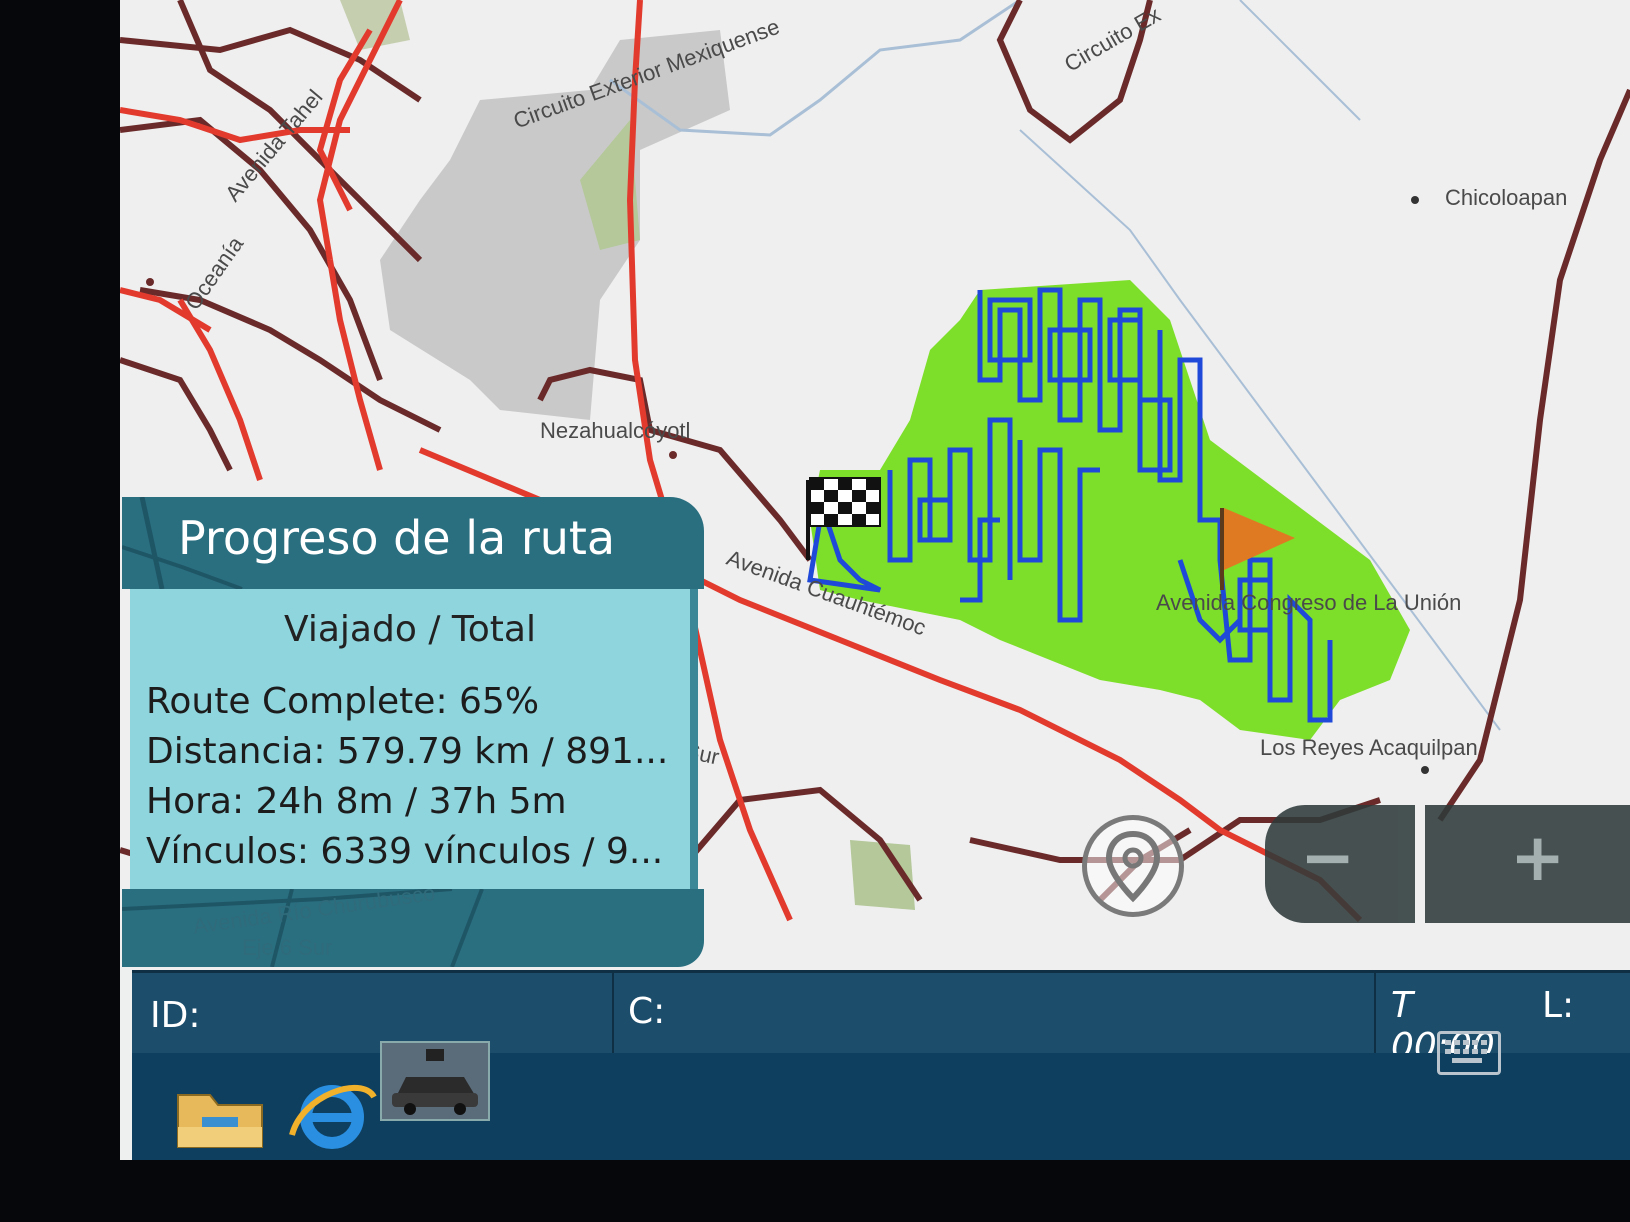 The height and width of the screenshot is (1222, 1630). I want to click on panel-title: Progreso de la ruta, so click(397, 538).